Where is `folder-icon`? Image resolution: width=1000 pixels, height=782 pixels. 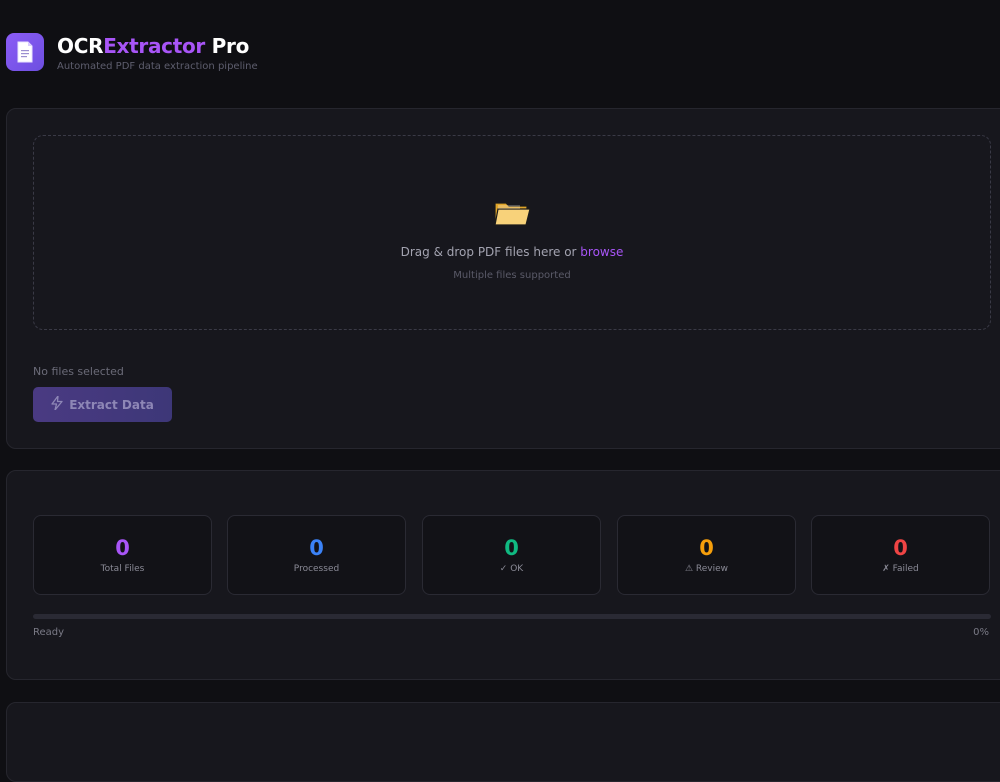 folder-icon is located at coordinates (512, 215).